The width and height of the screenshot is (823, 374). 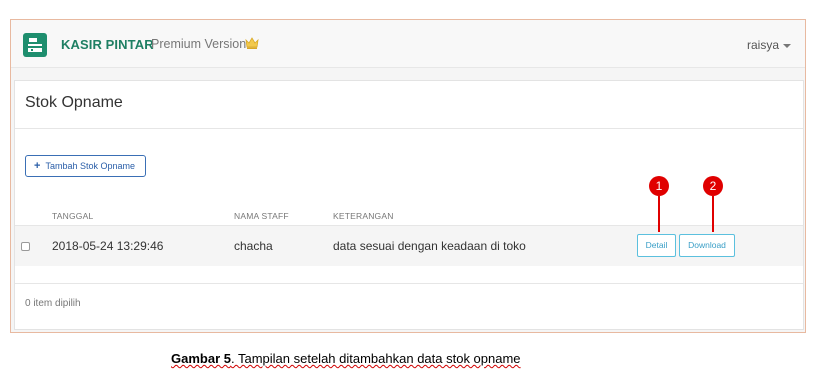 What do you see at coordinates (201, 358) in the screenshot?
I see `caption-prefix: Gambar 5` at bounding box center [201, 358].